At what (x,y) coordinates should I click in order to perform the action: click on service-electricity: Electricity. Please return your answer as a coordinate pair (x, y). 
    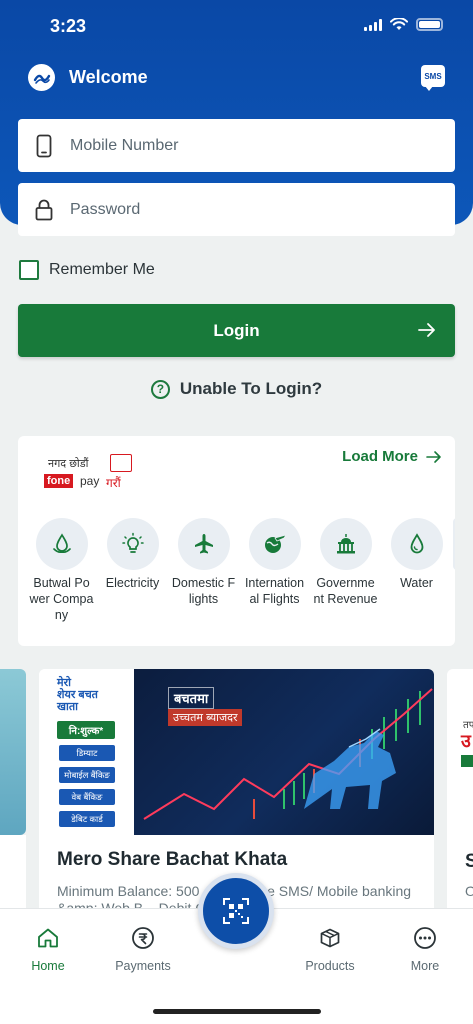
    Looking at the image, I should click on (132, 570).